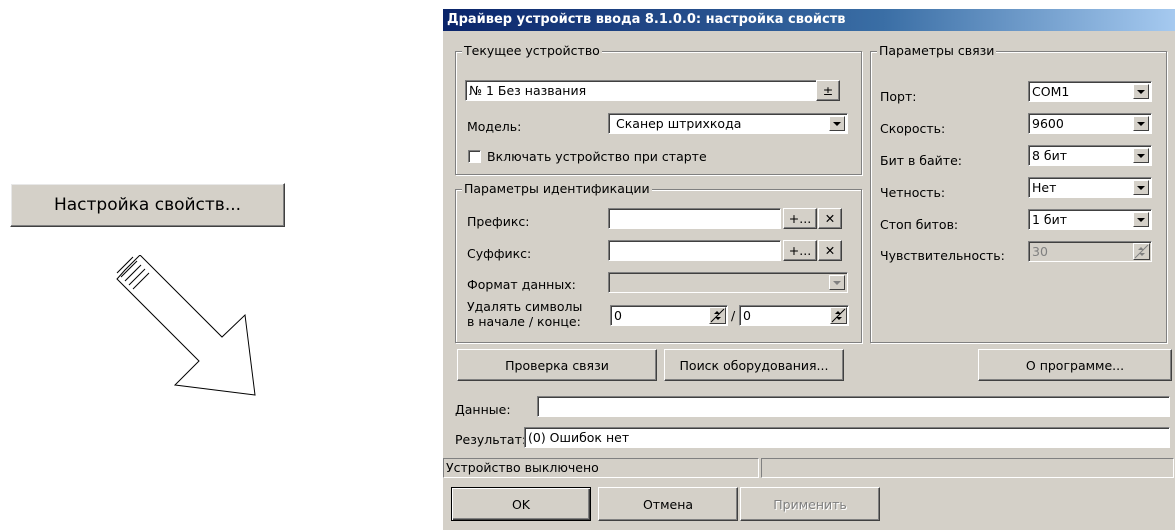 The width and height of the screenshot is (1175, 530). I want to click on sensitivity-label: Чувствительность:, so click(942, 255).